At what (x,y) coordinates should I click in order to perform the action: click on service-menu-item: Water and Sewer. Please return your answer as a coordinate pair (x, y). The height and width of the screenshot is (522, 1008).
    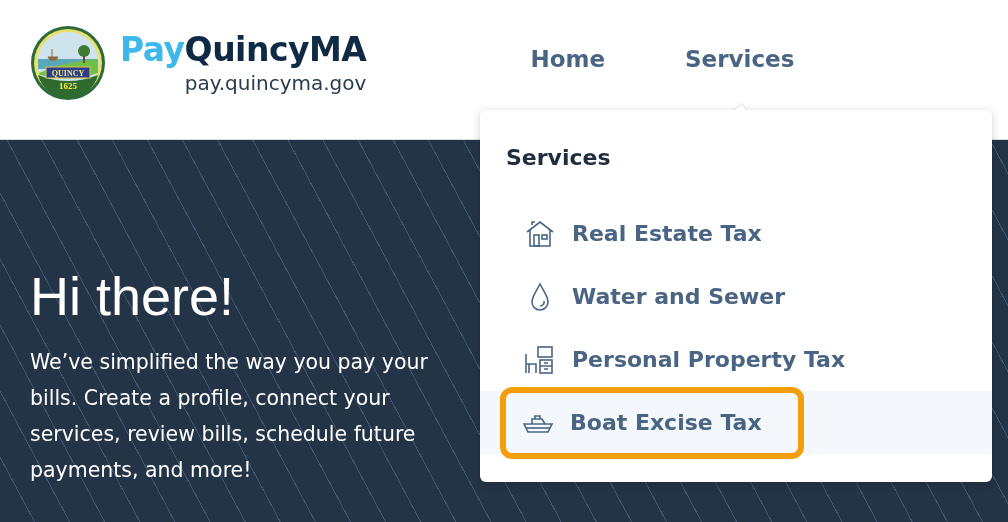
    Looking at the image, I should click on (736, 296).